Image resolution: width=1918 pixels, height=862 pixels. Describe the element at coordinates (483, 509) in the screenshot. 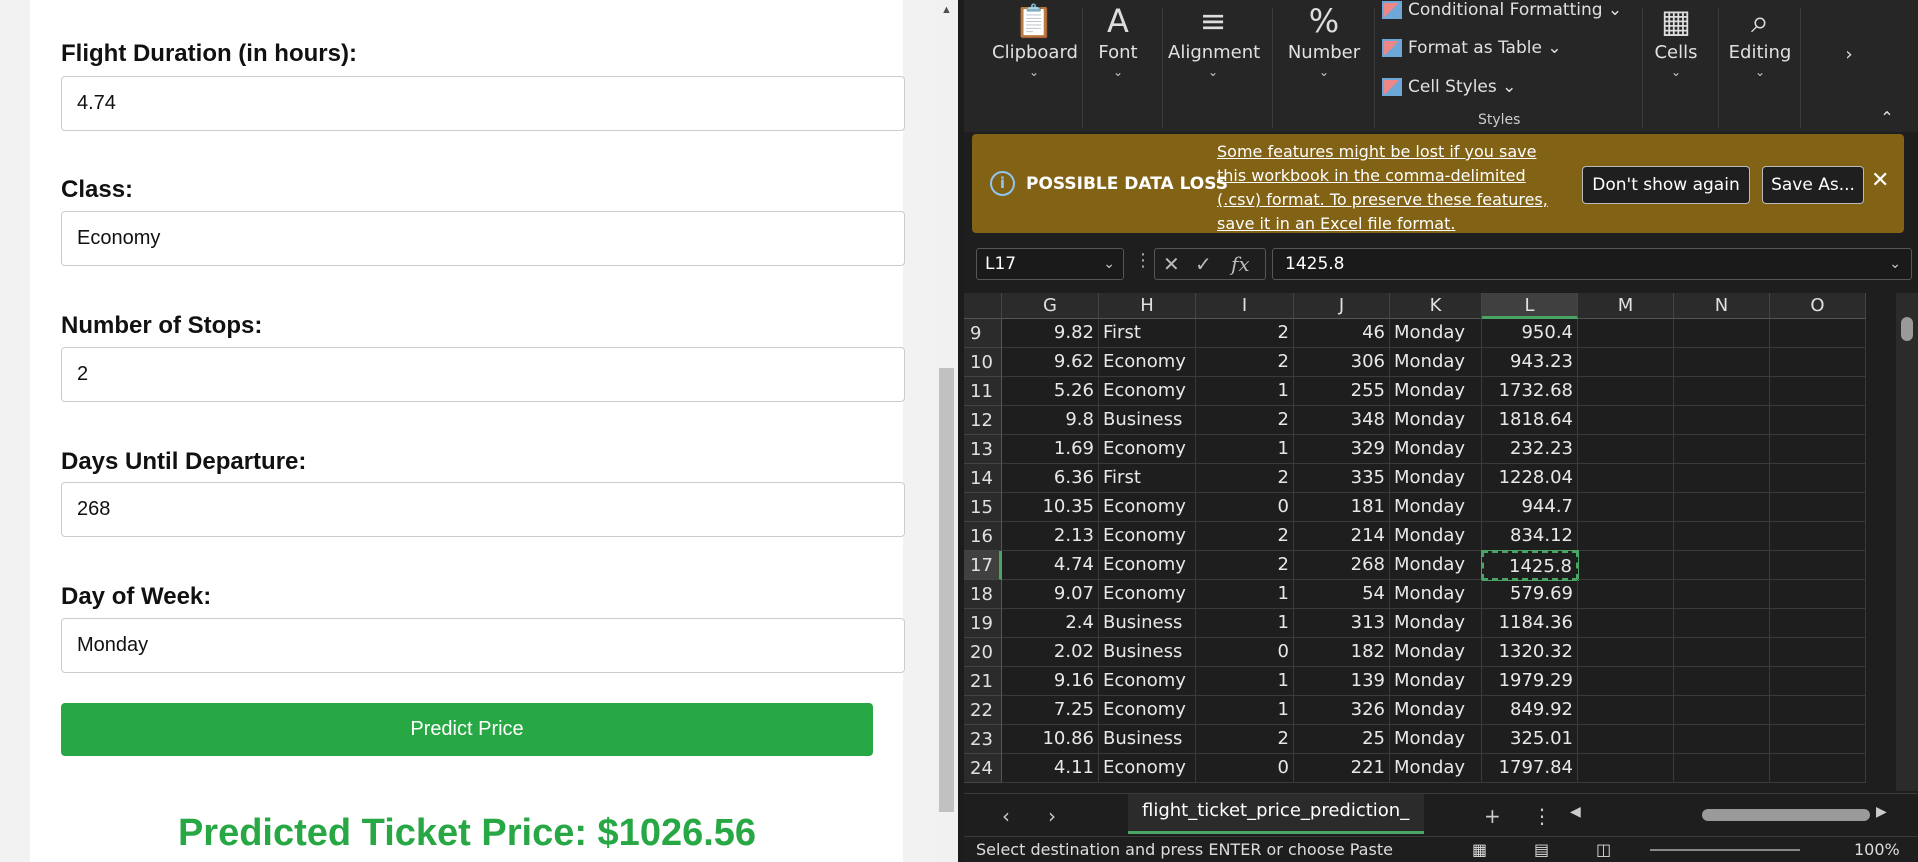

I see `days-until-departure-input: 268` at that location.